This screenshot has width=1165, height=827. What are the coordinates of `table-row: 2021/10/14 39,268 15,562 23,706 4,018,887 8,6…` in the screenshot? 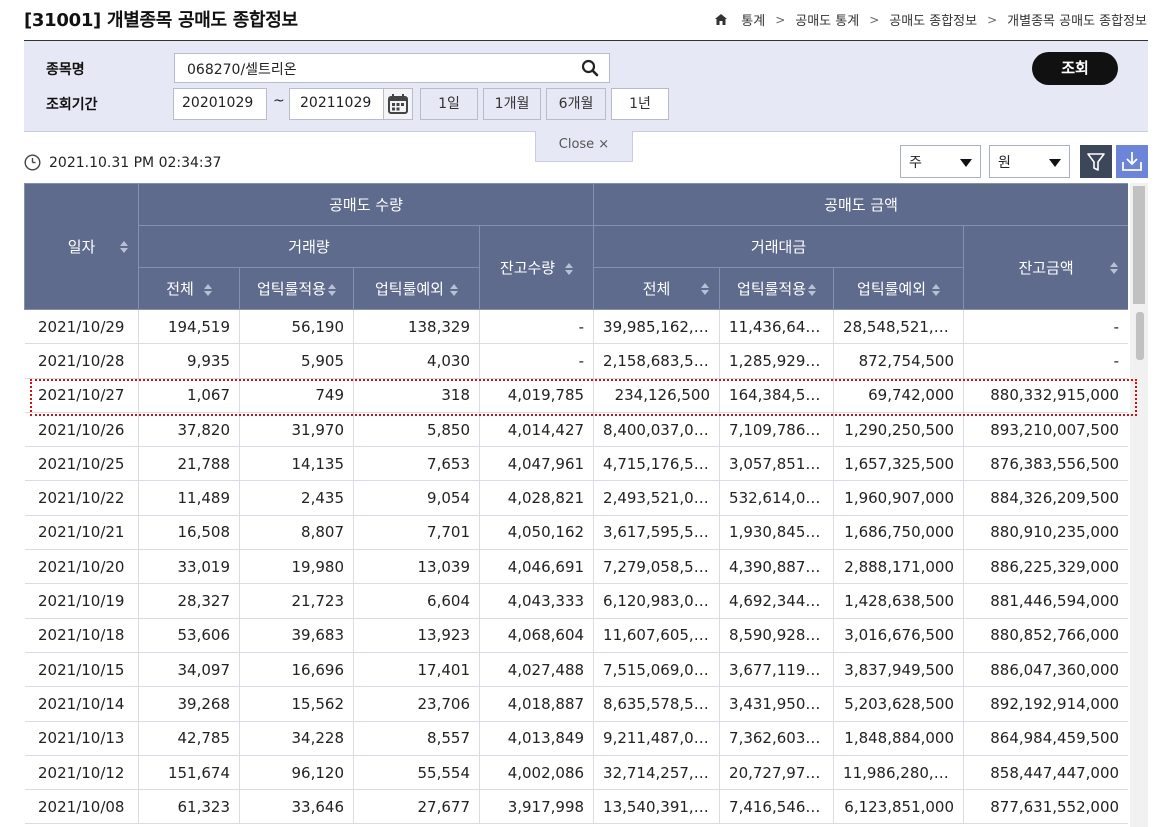 It's located at (576, 704).